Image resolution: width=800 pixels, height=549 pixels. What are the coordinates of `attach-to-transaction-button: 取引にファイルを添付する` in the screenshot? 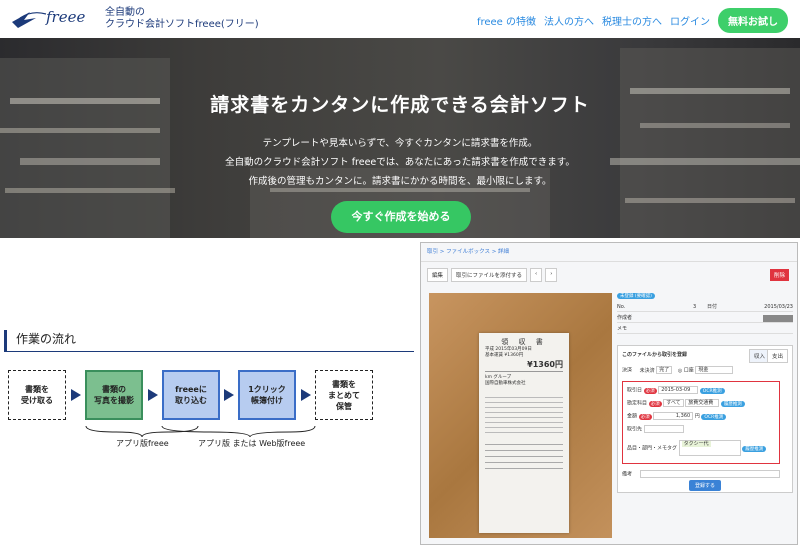 It's located at (489, 275).